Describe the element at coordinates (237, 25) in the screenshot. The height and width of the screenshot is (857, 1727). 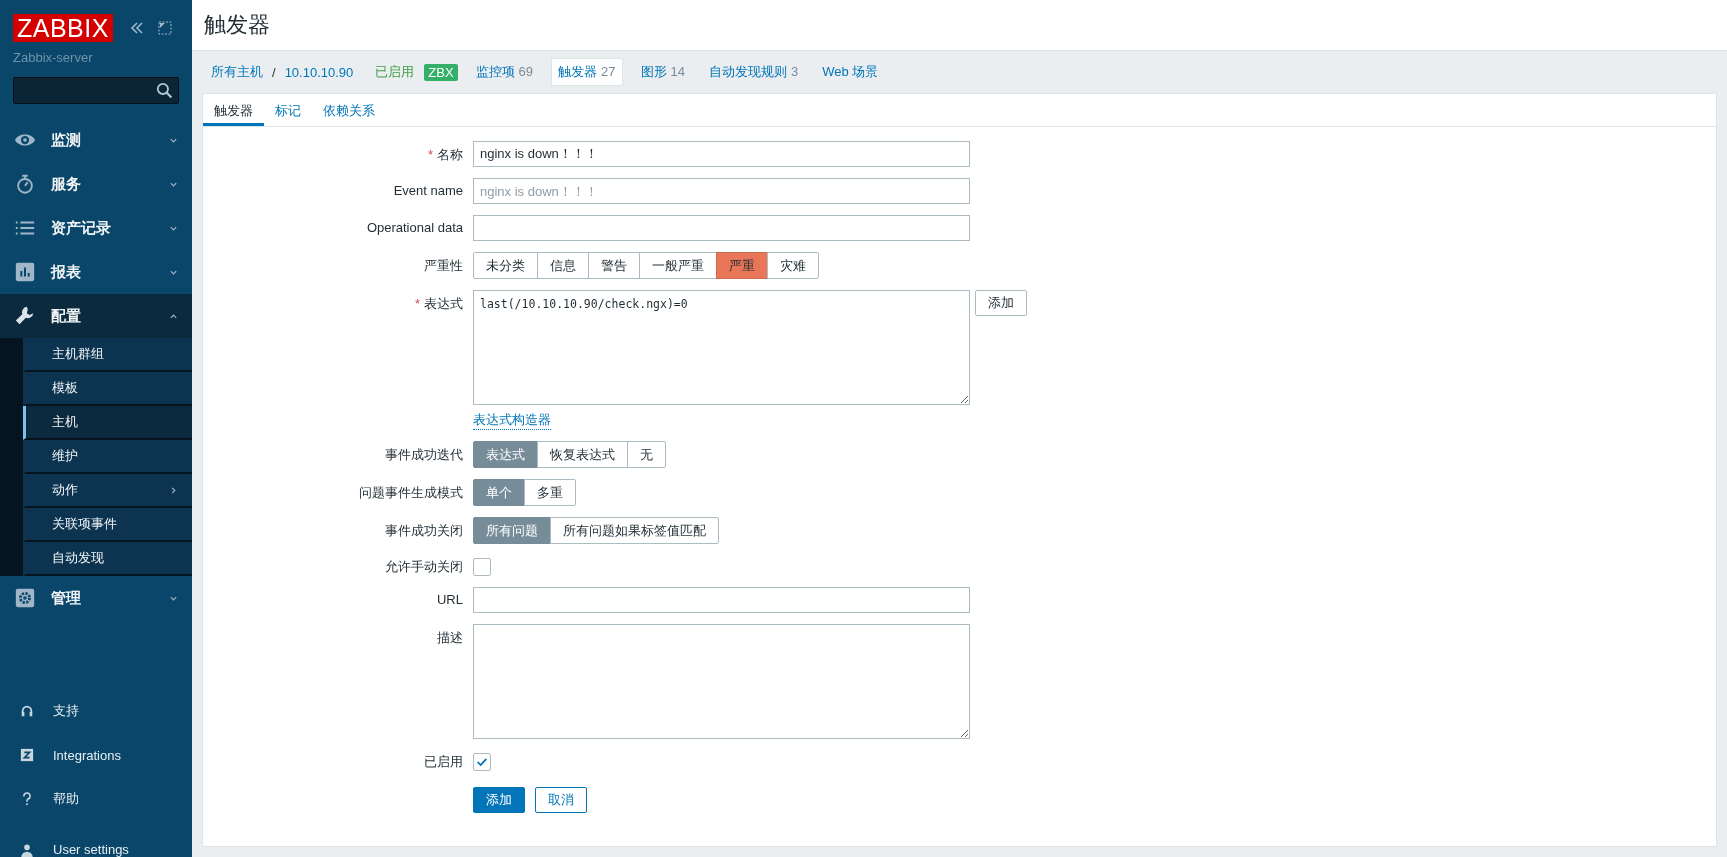
I see `page-title: 触发器` at that location.